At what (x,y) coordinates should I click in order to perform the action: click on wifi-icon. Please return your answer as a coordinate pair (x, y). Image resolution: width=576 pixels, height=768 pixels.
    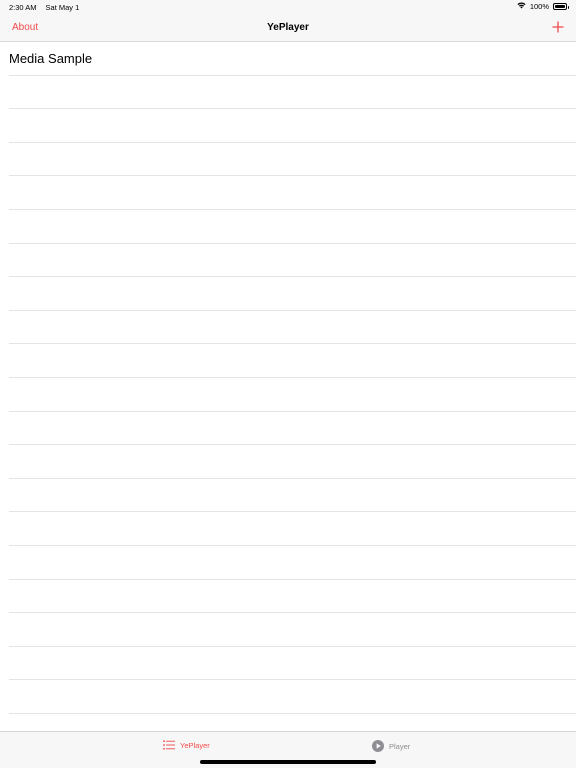
    Looking at the image, I should click on (521, 6).